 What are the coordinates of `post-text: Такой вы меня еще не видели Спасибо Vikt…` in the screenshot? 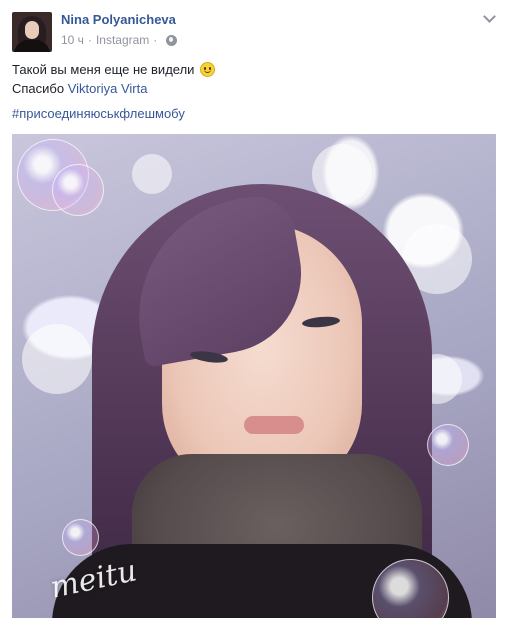 It's located at (114, 79).